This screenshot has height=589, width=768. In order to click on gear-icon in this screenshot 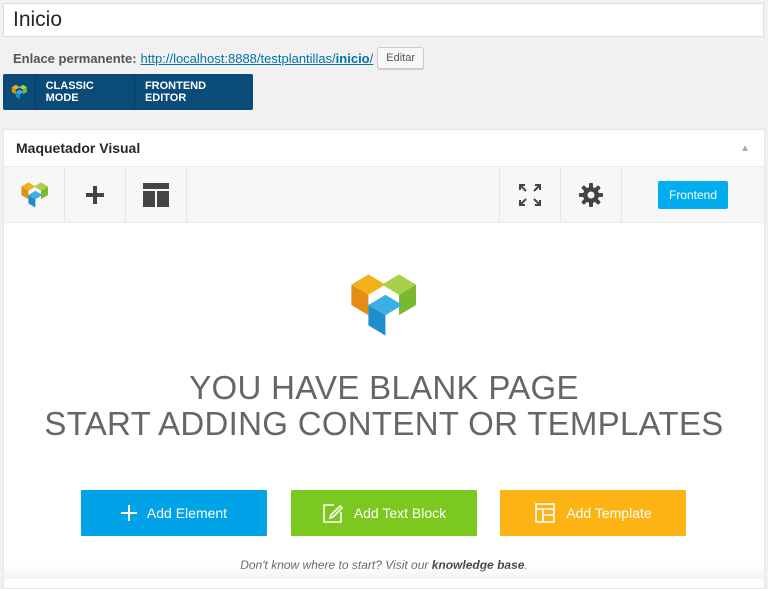, I will do `click(591, 194)`.